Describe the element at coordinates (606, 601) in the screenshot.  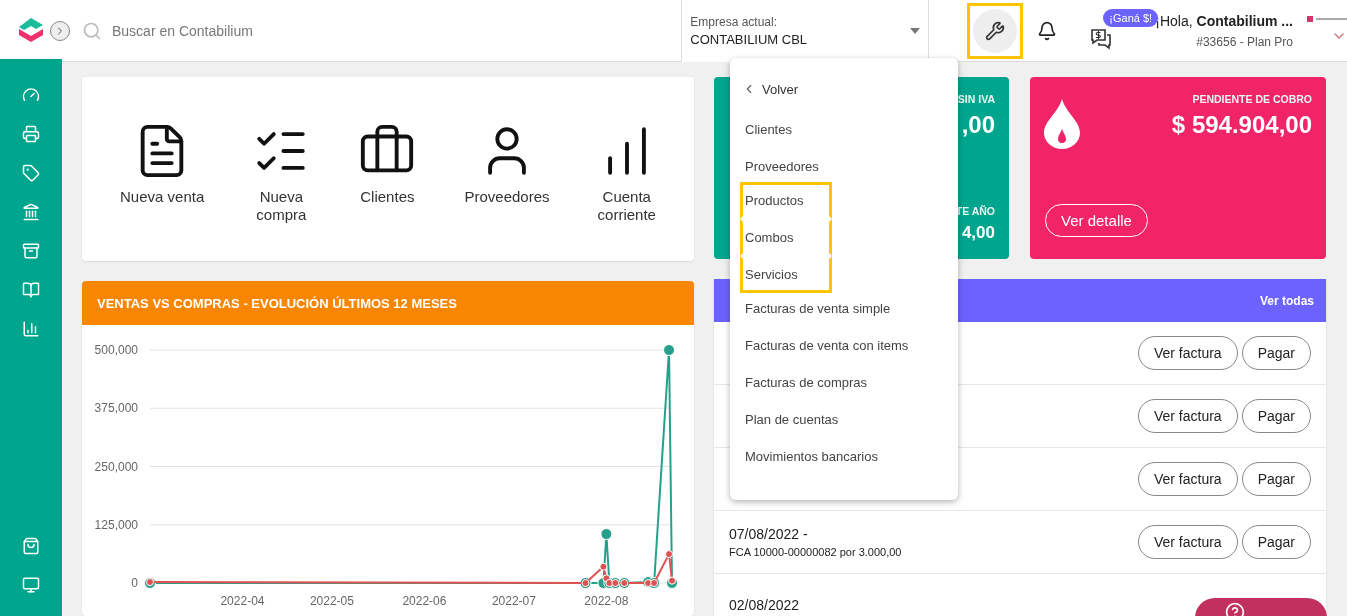
I see `x-tick-label: 2022-08` at that location.